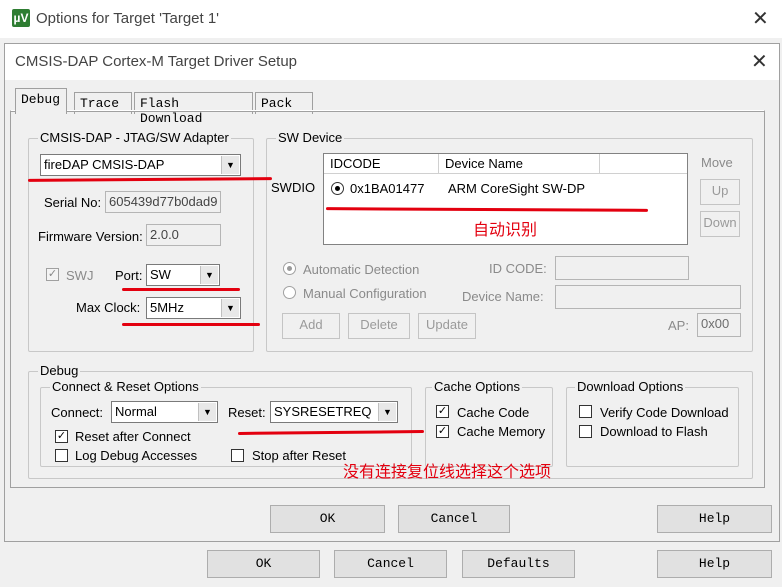  Describe the element at coordinates (327, 519) in the screenshot. I see `dialog-ok-button: OK` at that location.